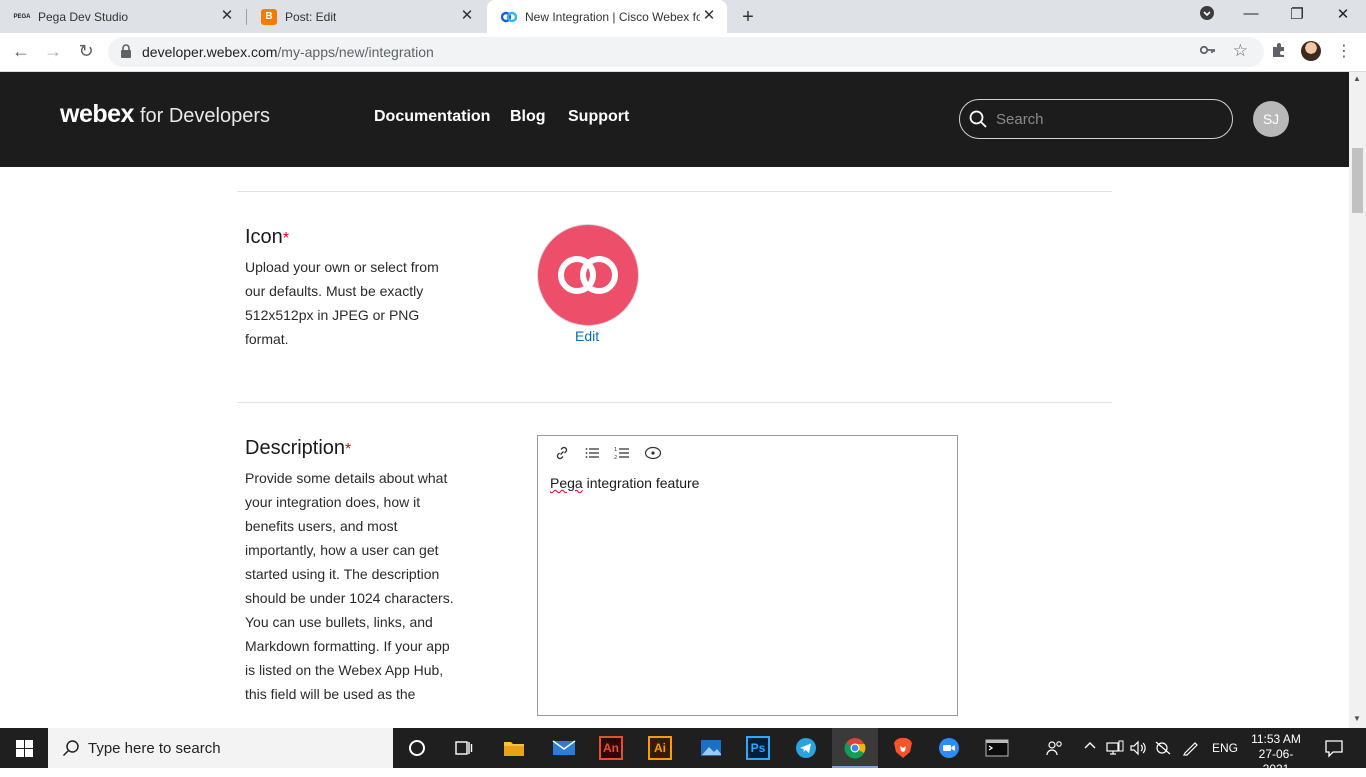 The height and width of the screenshot is (777, 1366). What do you see at coordinates (615, 458) in the screenshot?
I see `svg-text: 2` at bounding box center [615, 458].